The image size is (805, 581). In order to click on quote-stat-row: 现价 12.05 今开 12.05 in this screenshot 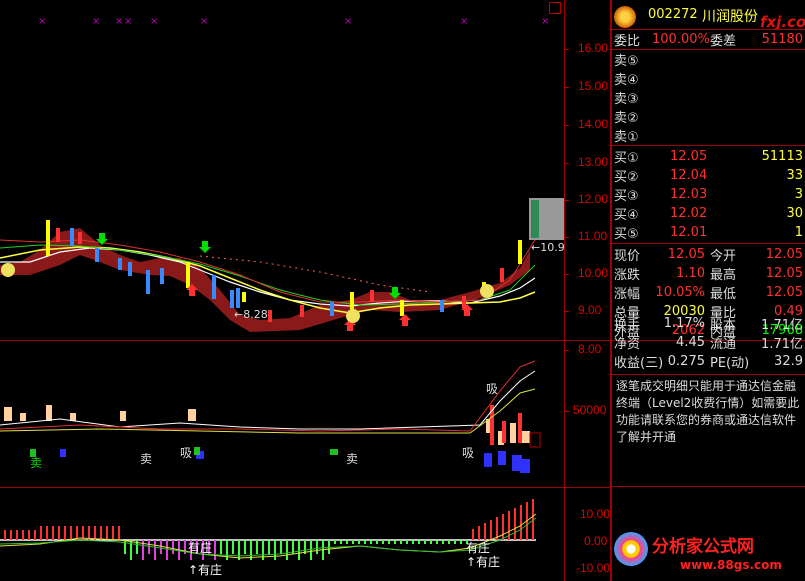, I will do `click(708, 254)`.